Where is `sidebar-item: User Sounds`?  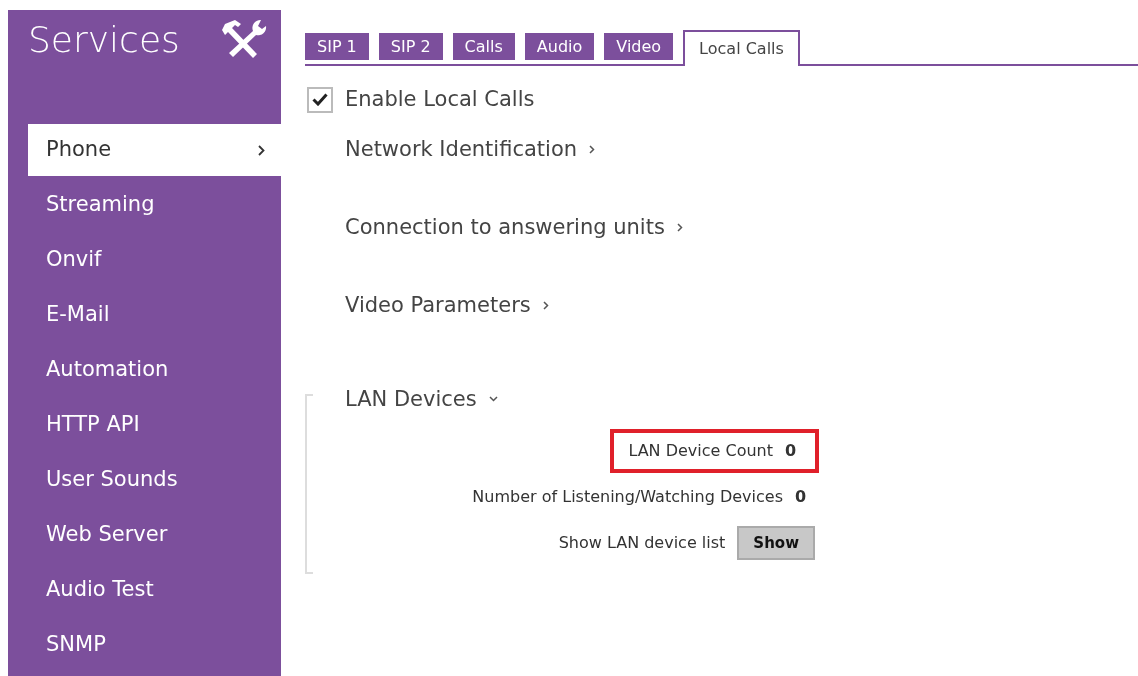
sidebar-item: User Sounds is located at coordinates (144, 480).